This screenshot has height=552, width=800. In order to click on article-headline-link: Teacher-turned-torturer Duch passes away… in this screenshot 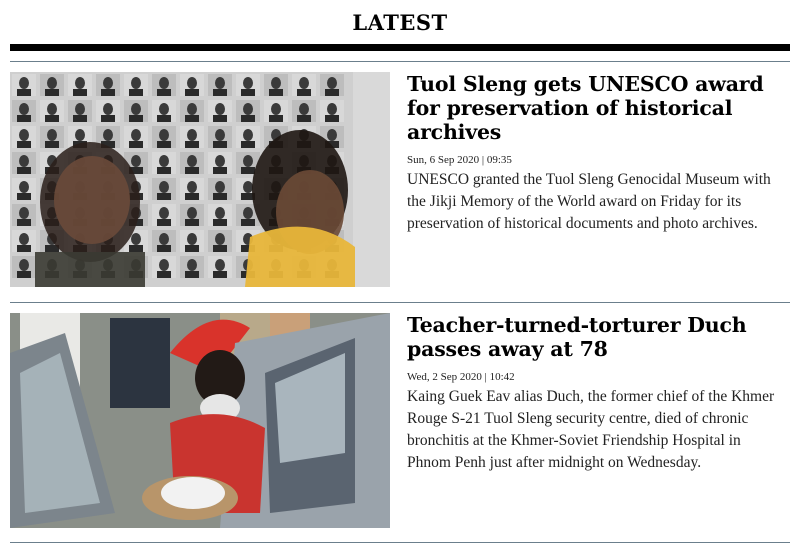, I will do `click(597, 337)`.